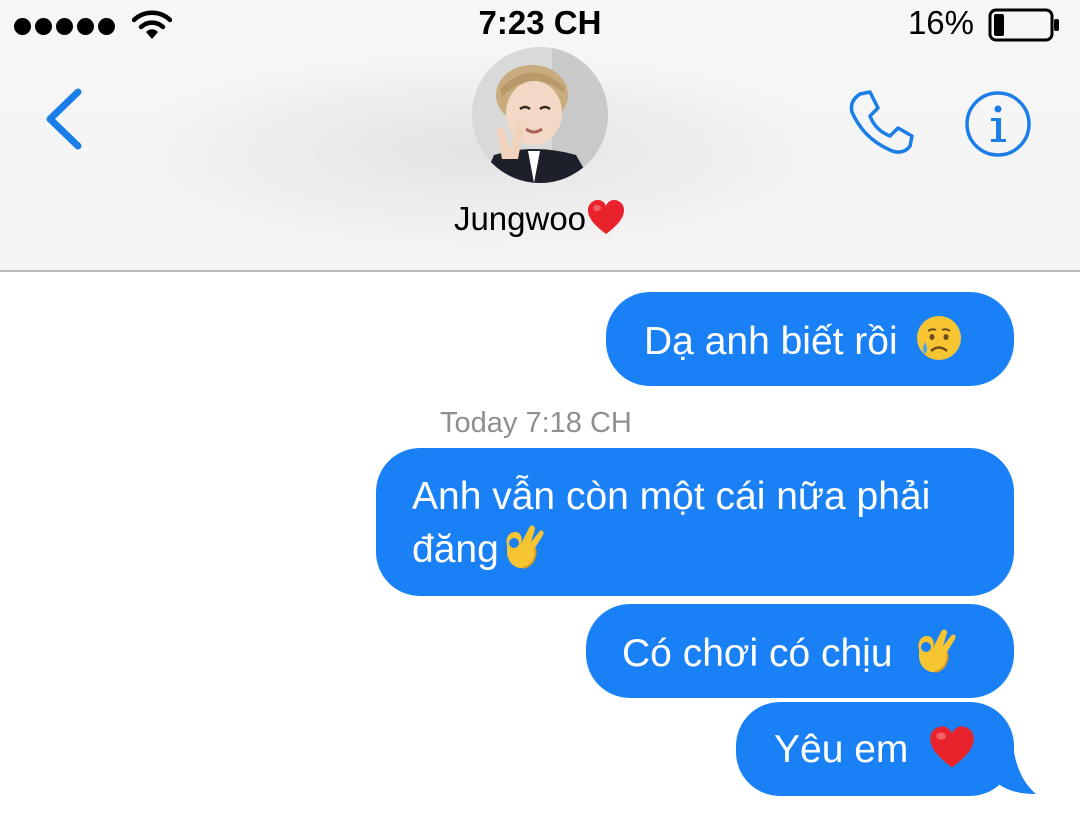  I want to click on message-bubble: Yêu em, so click(875, 749).